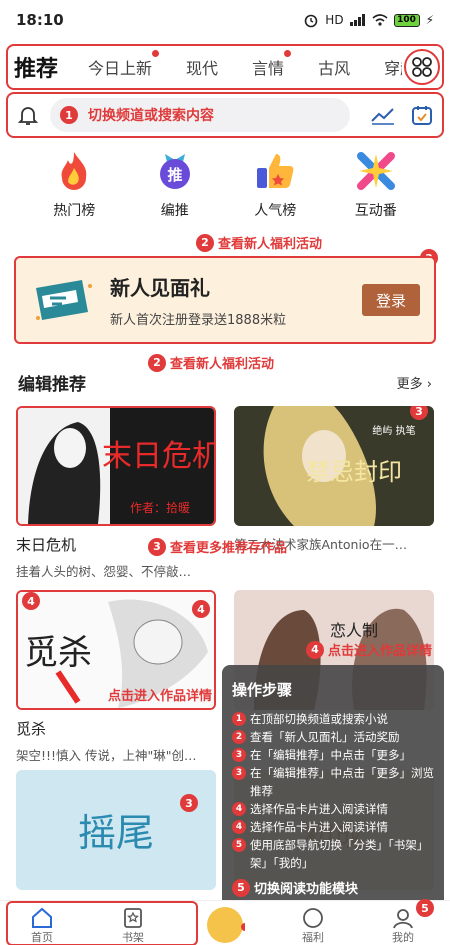  Describe the element at coordinates (406, 20) in the screenshot. I see `battery-icon: 100` at that location.